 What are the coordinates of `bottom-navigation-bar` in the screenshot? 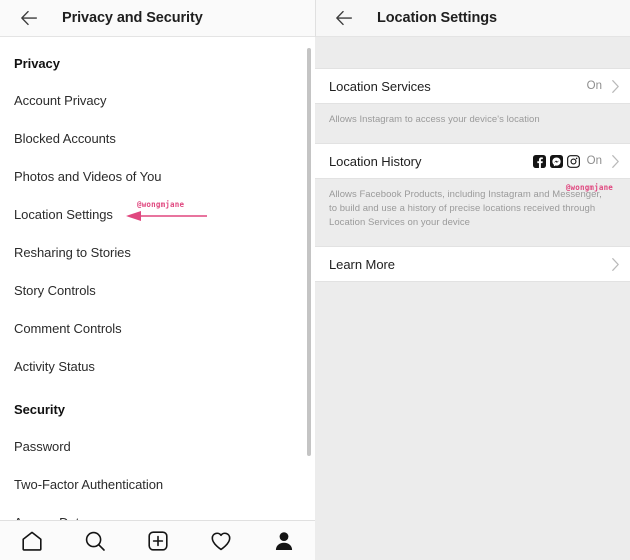 It's located at (157, 540).